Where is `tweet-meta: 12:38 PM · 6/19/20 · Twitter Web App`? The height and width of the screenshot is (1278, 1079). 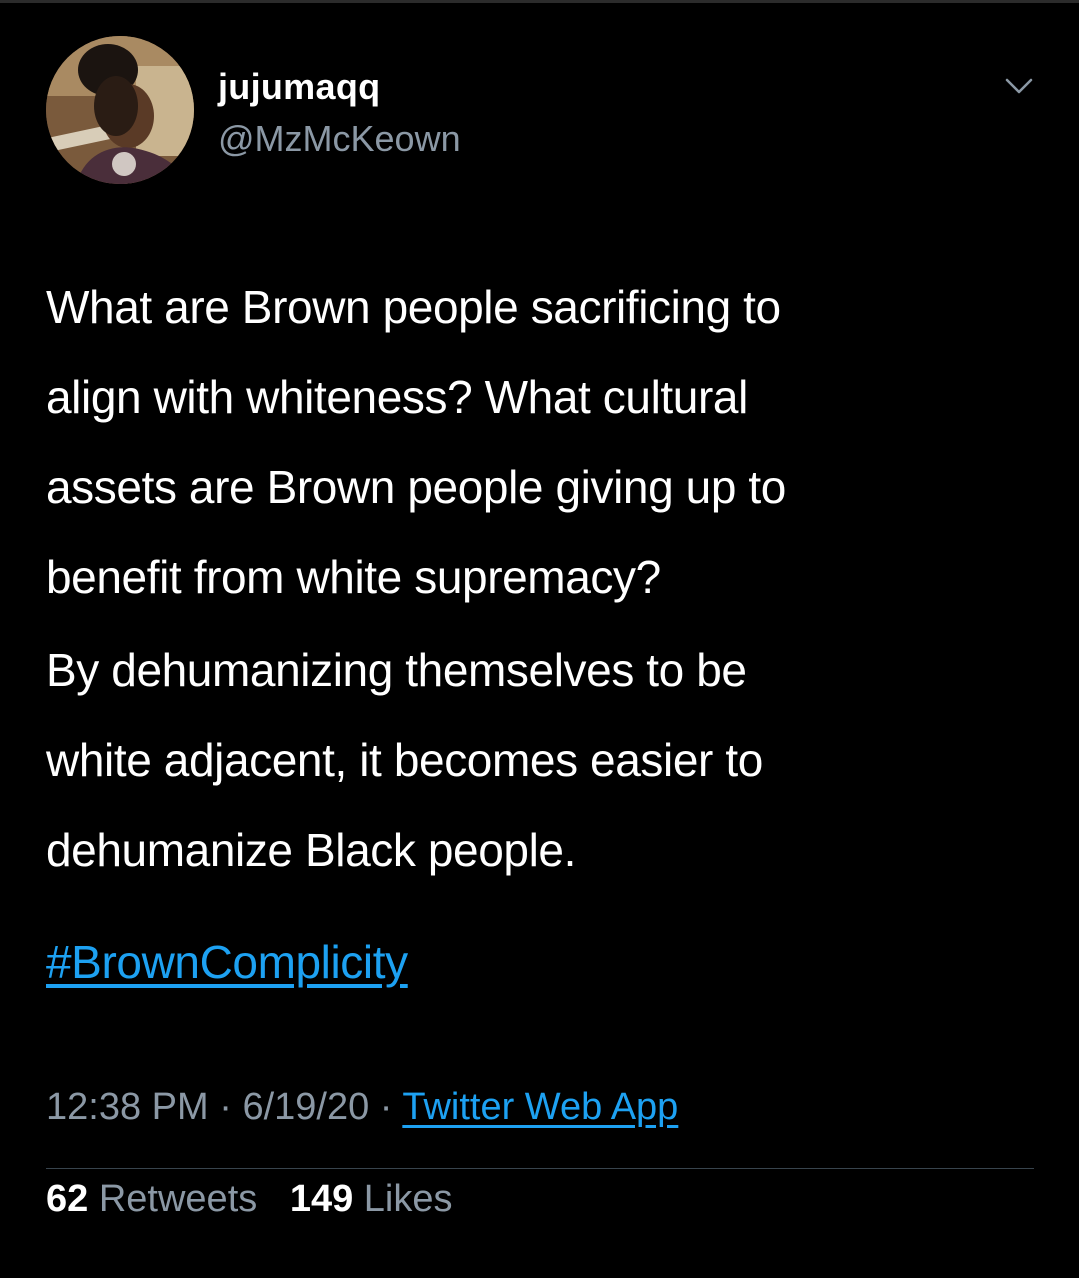
tweet-meta: 12:38 PM · 6/19/20 · Twitter Web App is located at coordinates (362, 1107).